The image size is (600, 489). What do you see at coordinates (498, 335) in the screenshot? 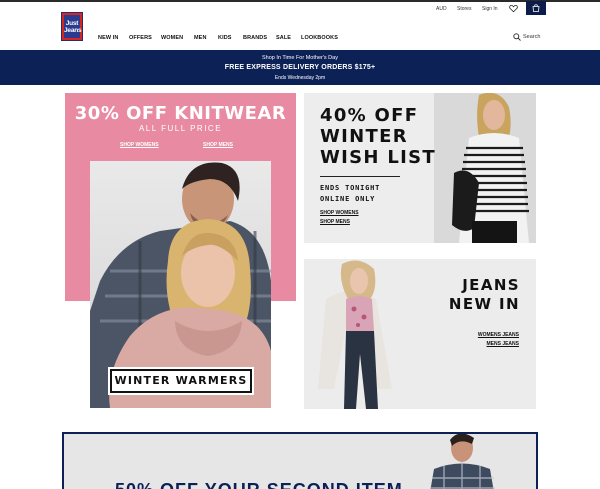
I see `womens-jeans-link: WOMENS JEANS` at bounding box center [498, 335].